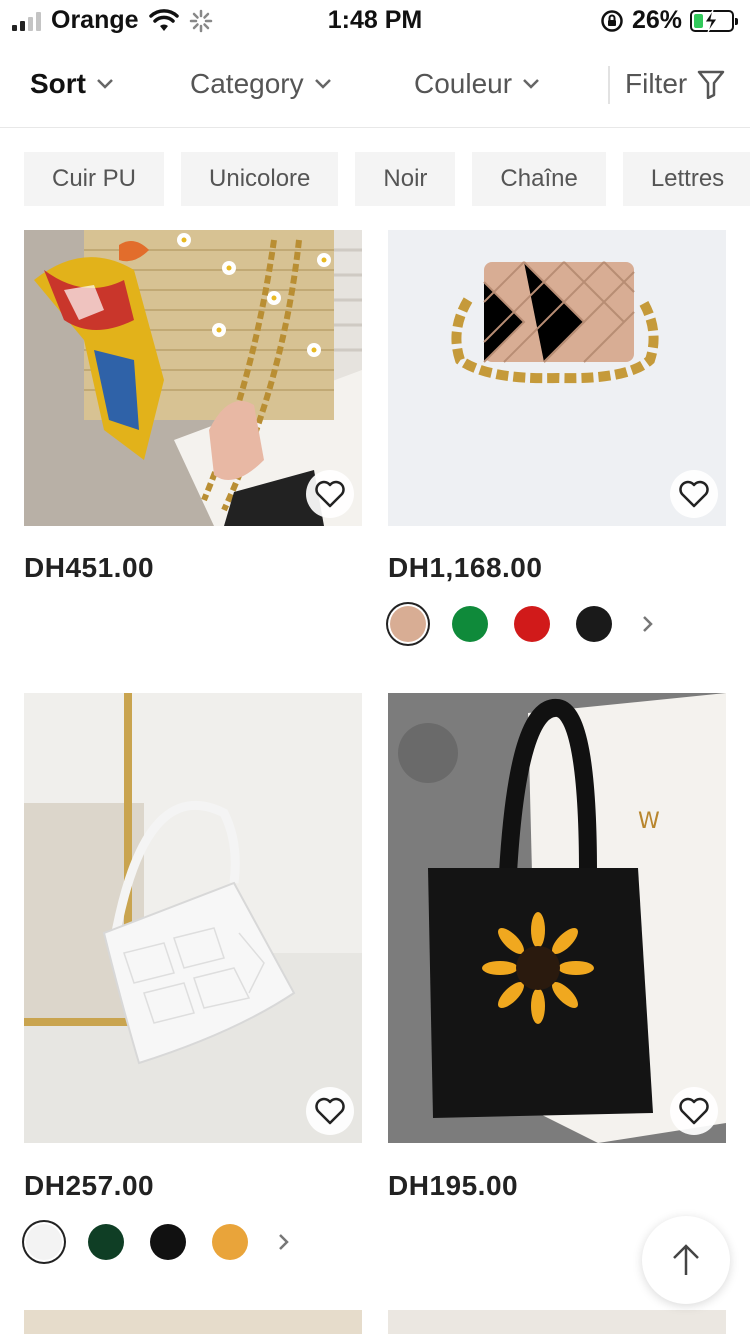 This screenshot has height=1334, width=750. What do you see at coordinates (95, 20) in the screenshot?
I see `carrier-name: Orange` at bounding box center [95, 20].